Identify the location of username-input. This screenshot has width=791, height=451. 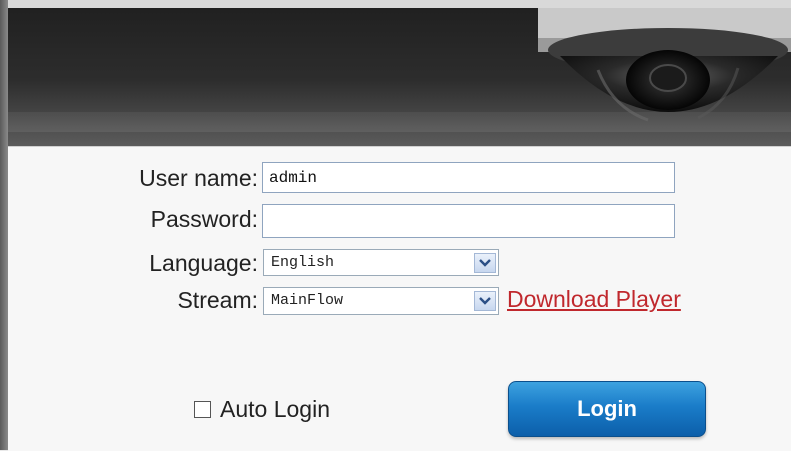
(468, 177).